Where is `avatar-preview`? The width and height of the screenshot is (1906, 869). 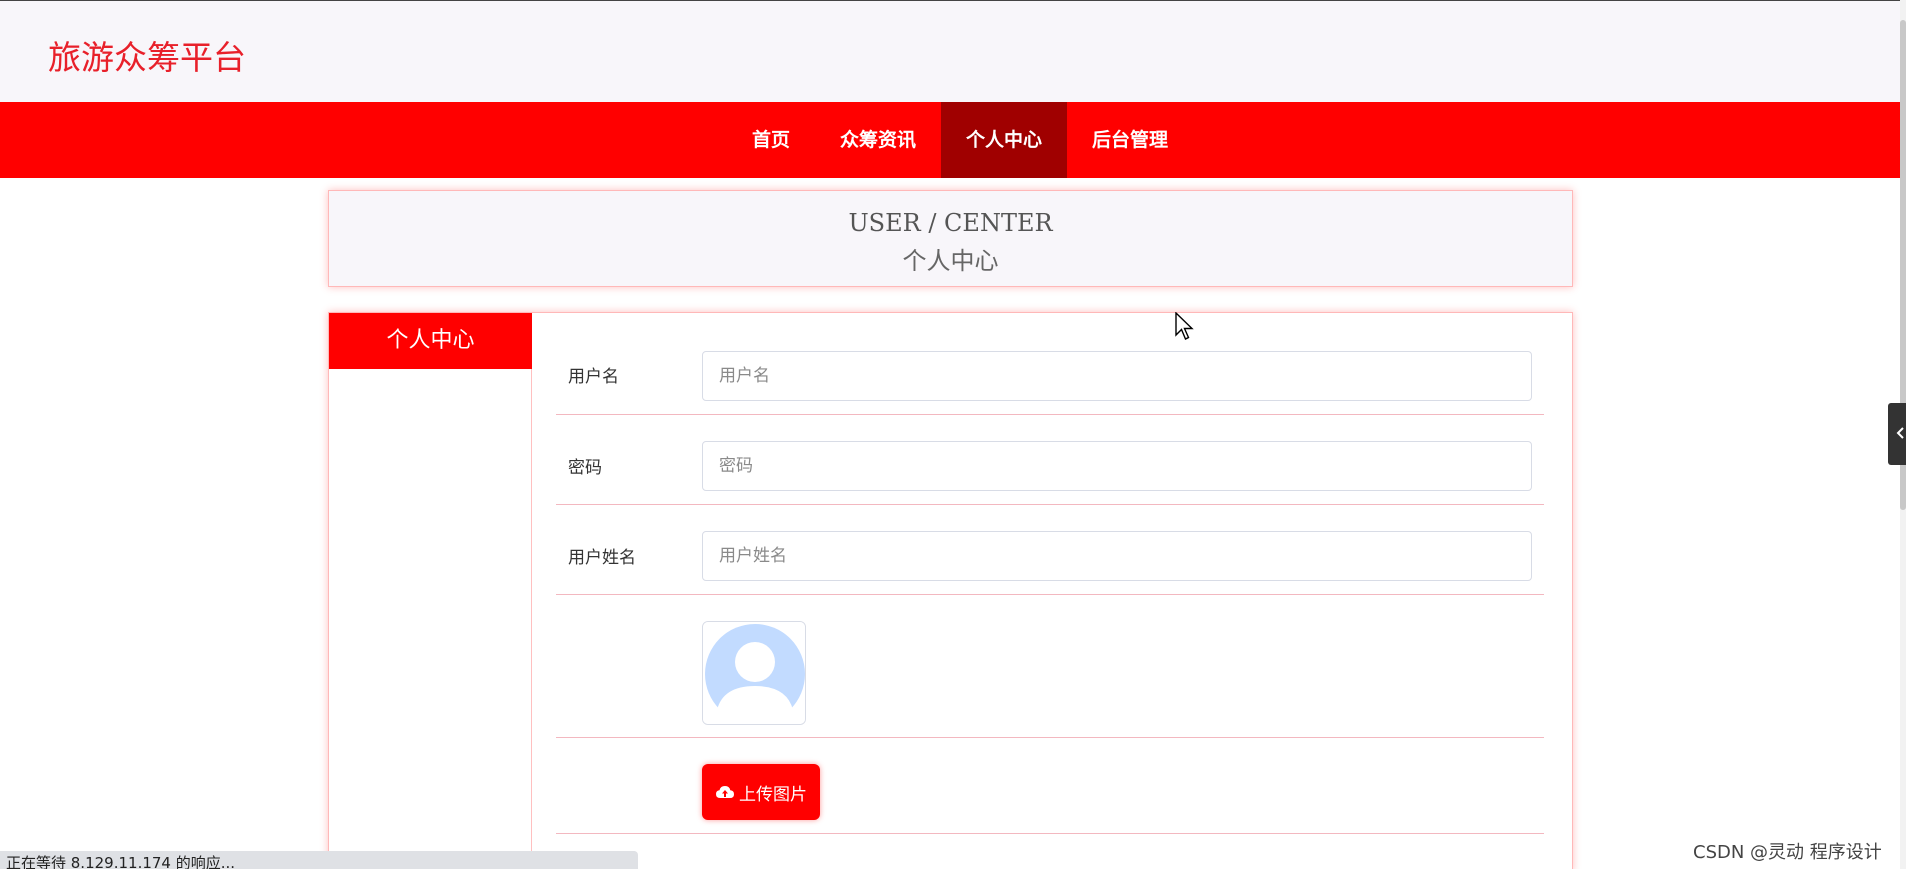 avatar-preview is located at coordinates (754, 673).